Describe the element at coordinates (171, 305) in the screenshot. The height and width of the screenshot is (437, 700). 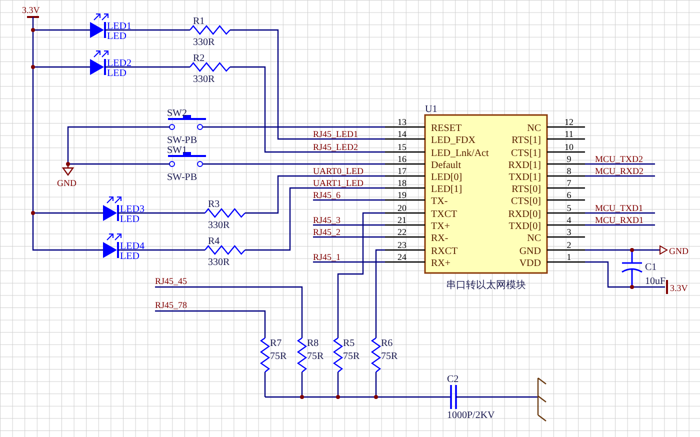
I see `net-label: RJ45_78` at that location.